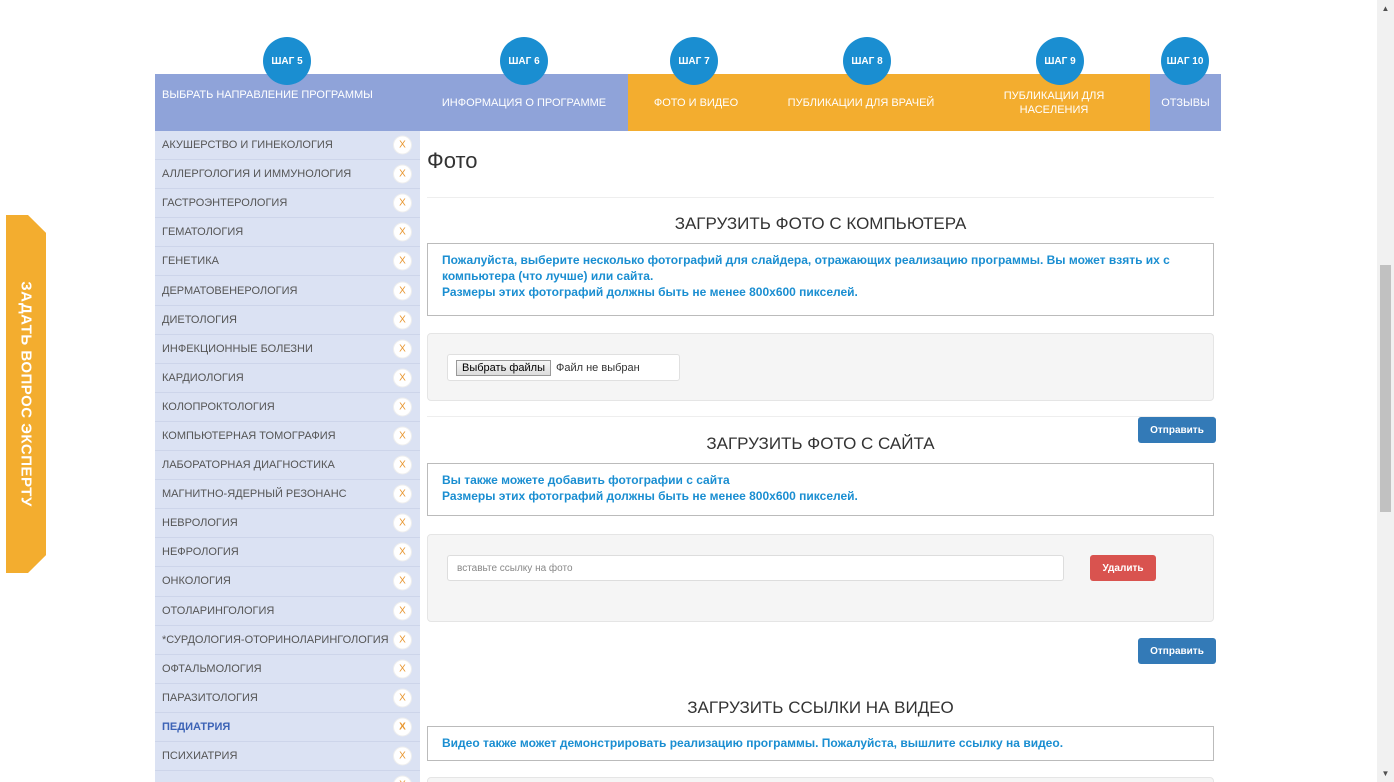  What do you see at coordinates (287, 582) in the screenshot?
I see `sidebar-item: ОНКОЛОГИЯ x` at bounding box center [287, 582].